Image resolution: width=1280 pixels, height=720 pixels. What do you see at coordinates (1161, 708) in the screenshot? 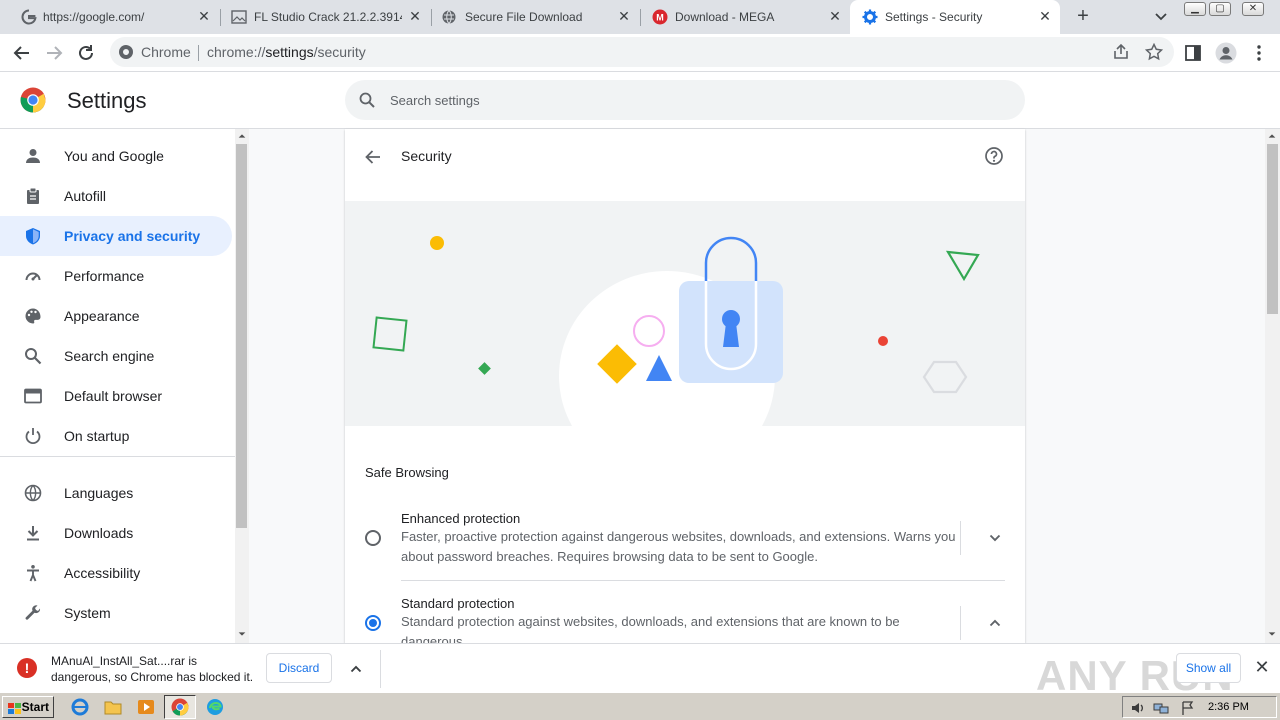
I see `network-icon` at bounding box center [1161, 708].